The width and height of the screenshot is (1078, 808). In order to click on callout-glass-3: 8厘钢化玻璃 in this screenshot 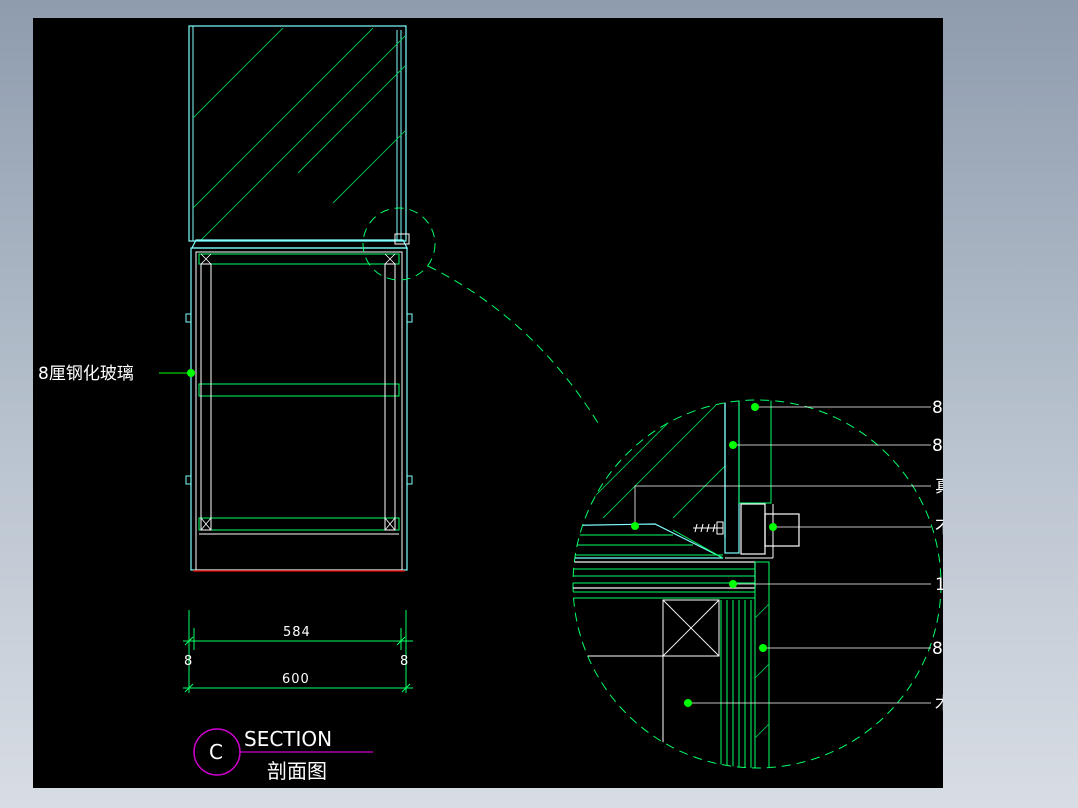, I will do `click(937, 649)`.